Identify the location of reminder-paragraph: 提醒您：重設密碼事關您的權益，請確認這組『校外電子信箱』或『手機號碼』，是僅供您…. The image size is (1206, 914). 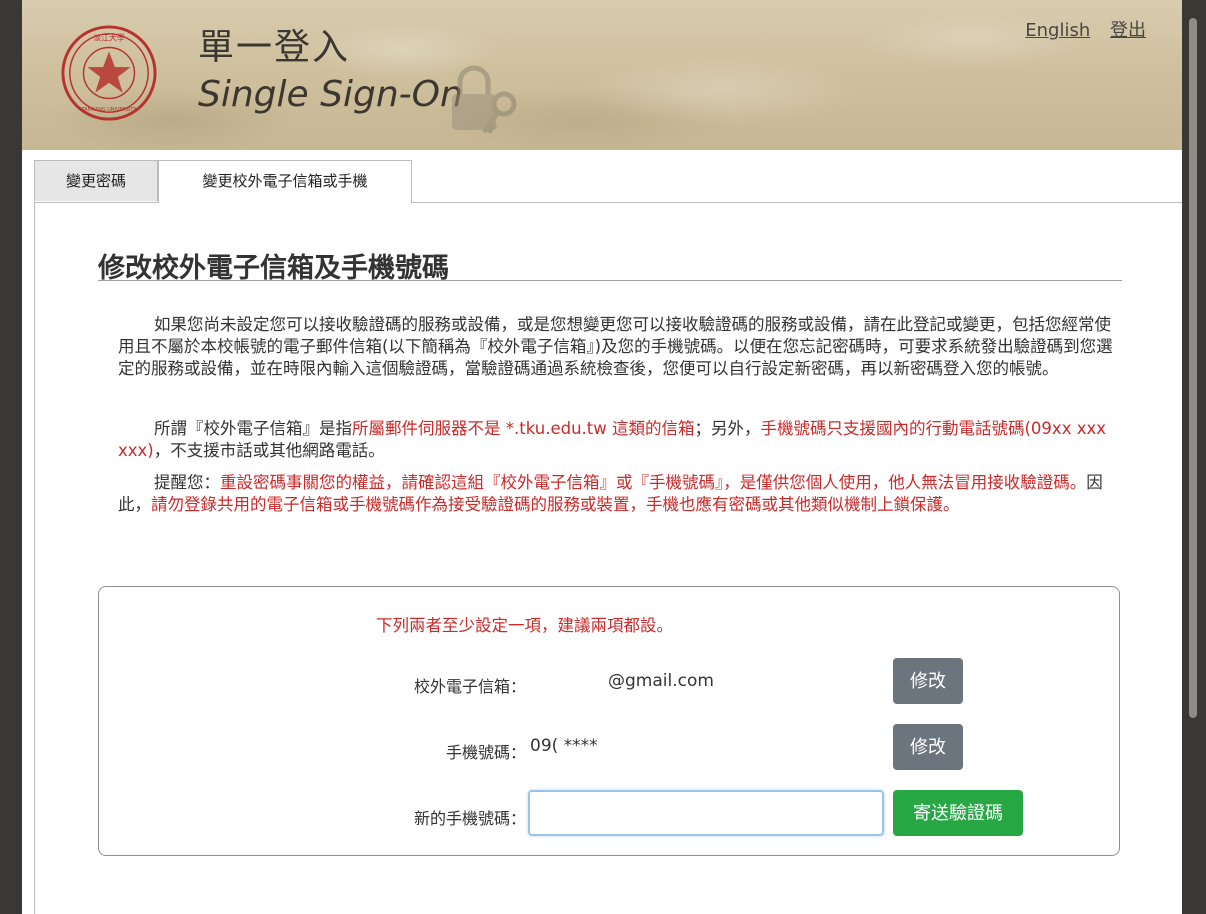
(610, 493).